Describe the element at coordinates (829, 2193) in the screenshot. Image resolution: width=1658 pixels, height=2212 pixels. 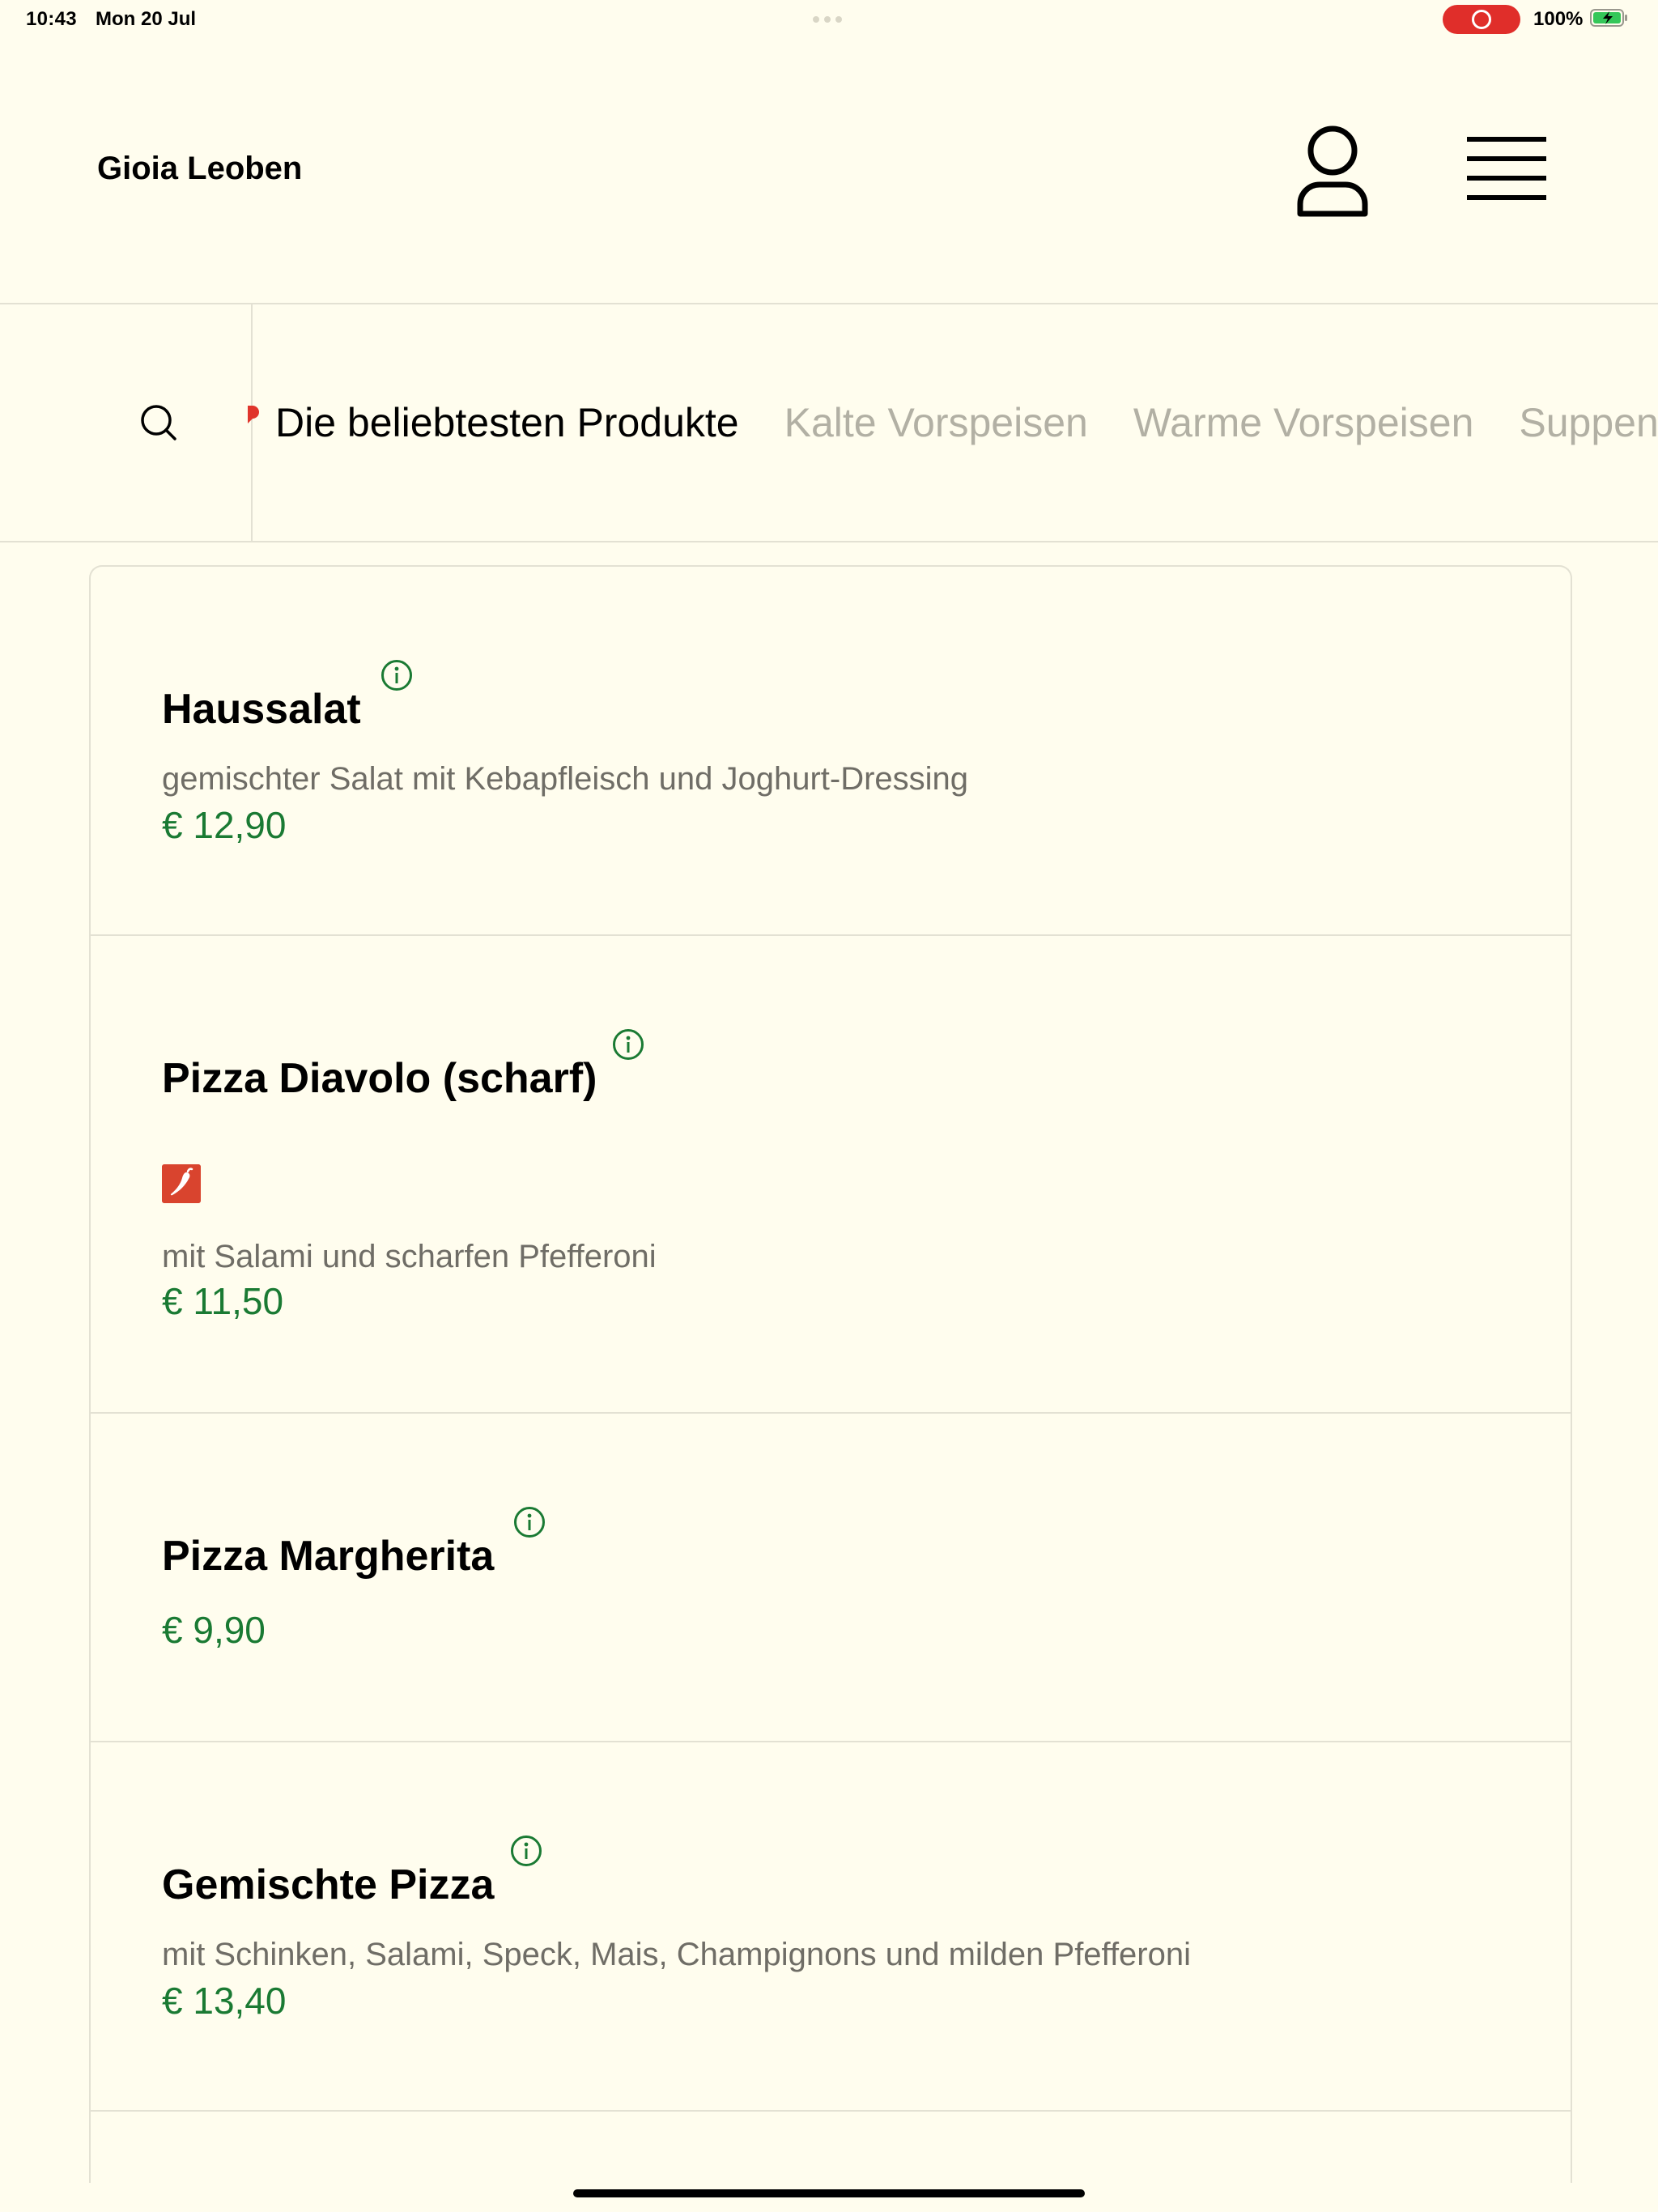
I see `home-indicator` at that location.